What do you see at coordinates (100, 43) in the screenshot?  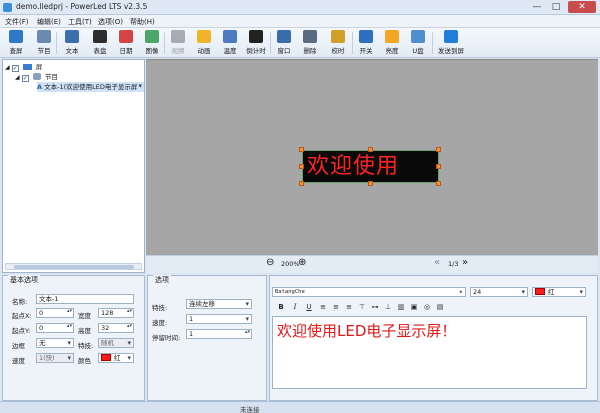 I see `toolbar-button-3: 表盘` at bounding box center [100, 43].